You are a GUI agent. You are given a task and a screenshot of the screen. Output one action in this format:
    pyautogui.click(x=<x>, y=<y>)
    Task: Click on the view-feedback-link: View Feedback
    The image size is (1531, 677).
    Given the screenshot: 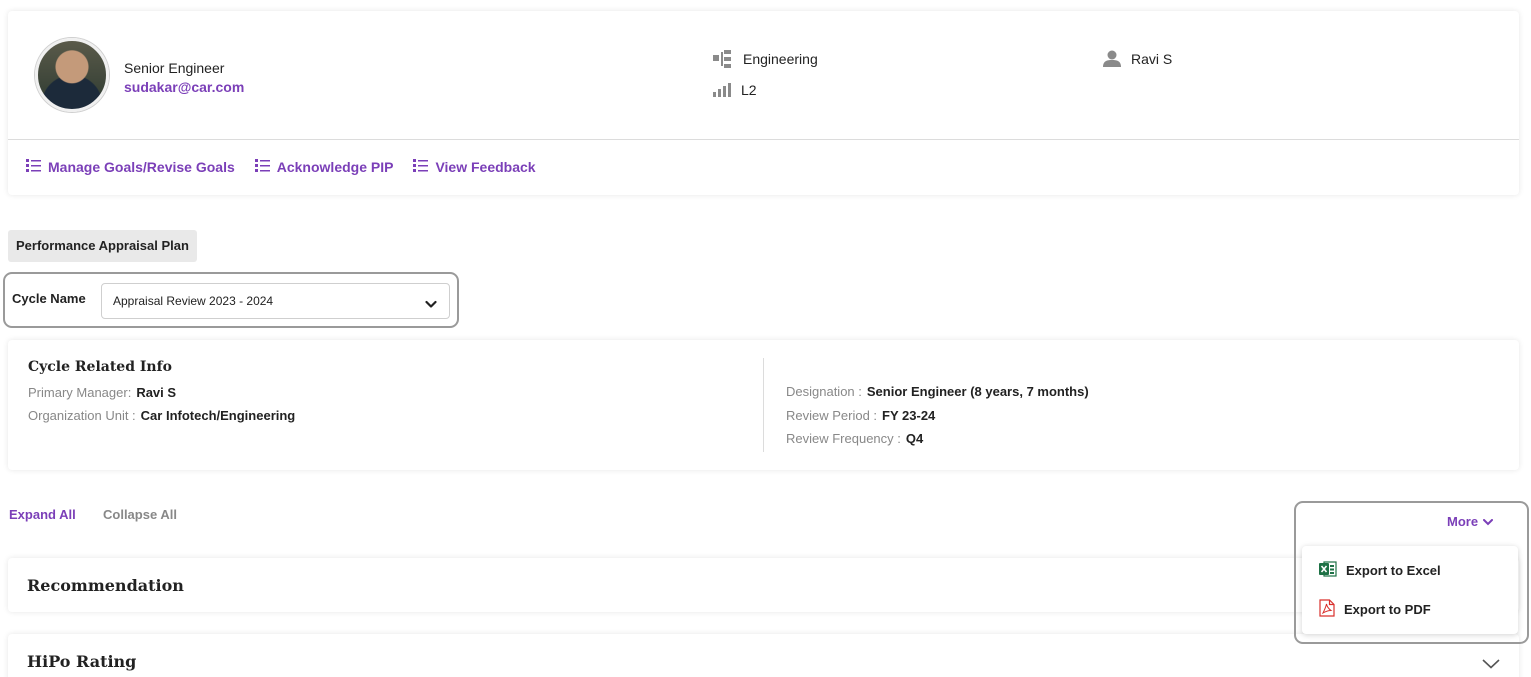 What is the action you would take?
    pyautogui.click(x=474, y=167)
    